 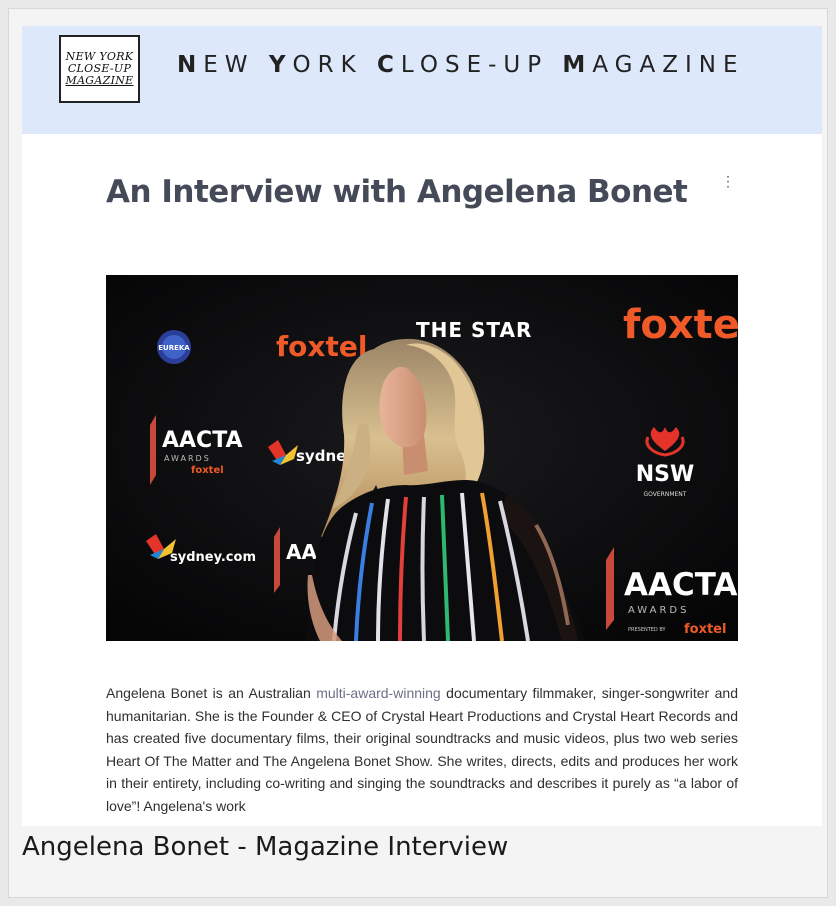 I want to click on foxtel-logo-right: foxtel, so click(x=680, y=325).